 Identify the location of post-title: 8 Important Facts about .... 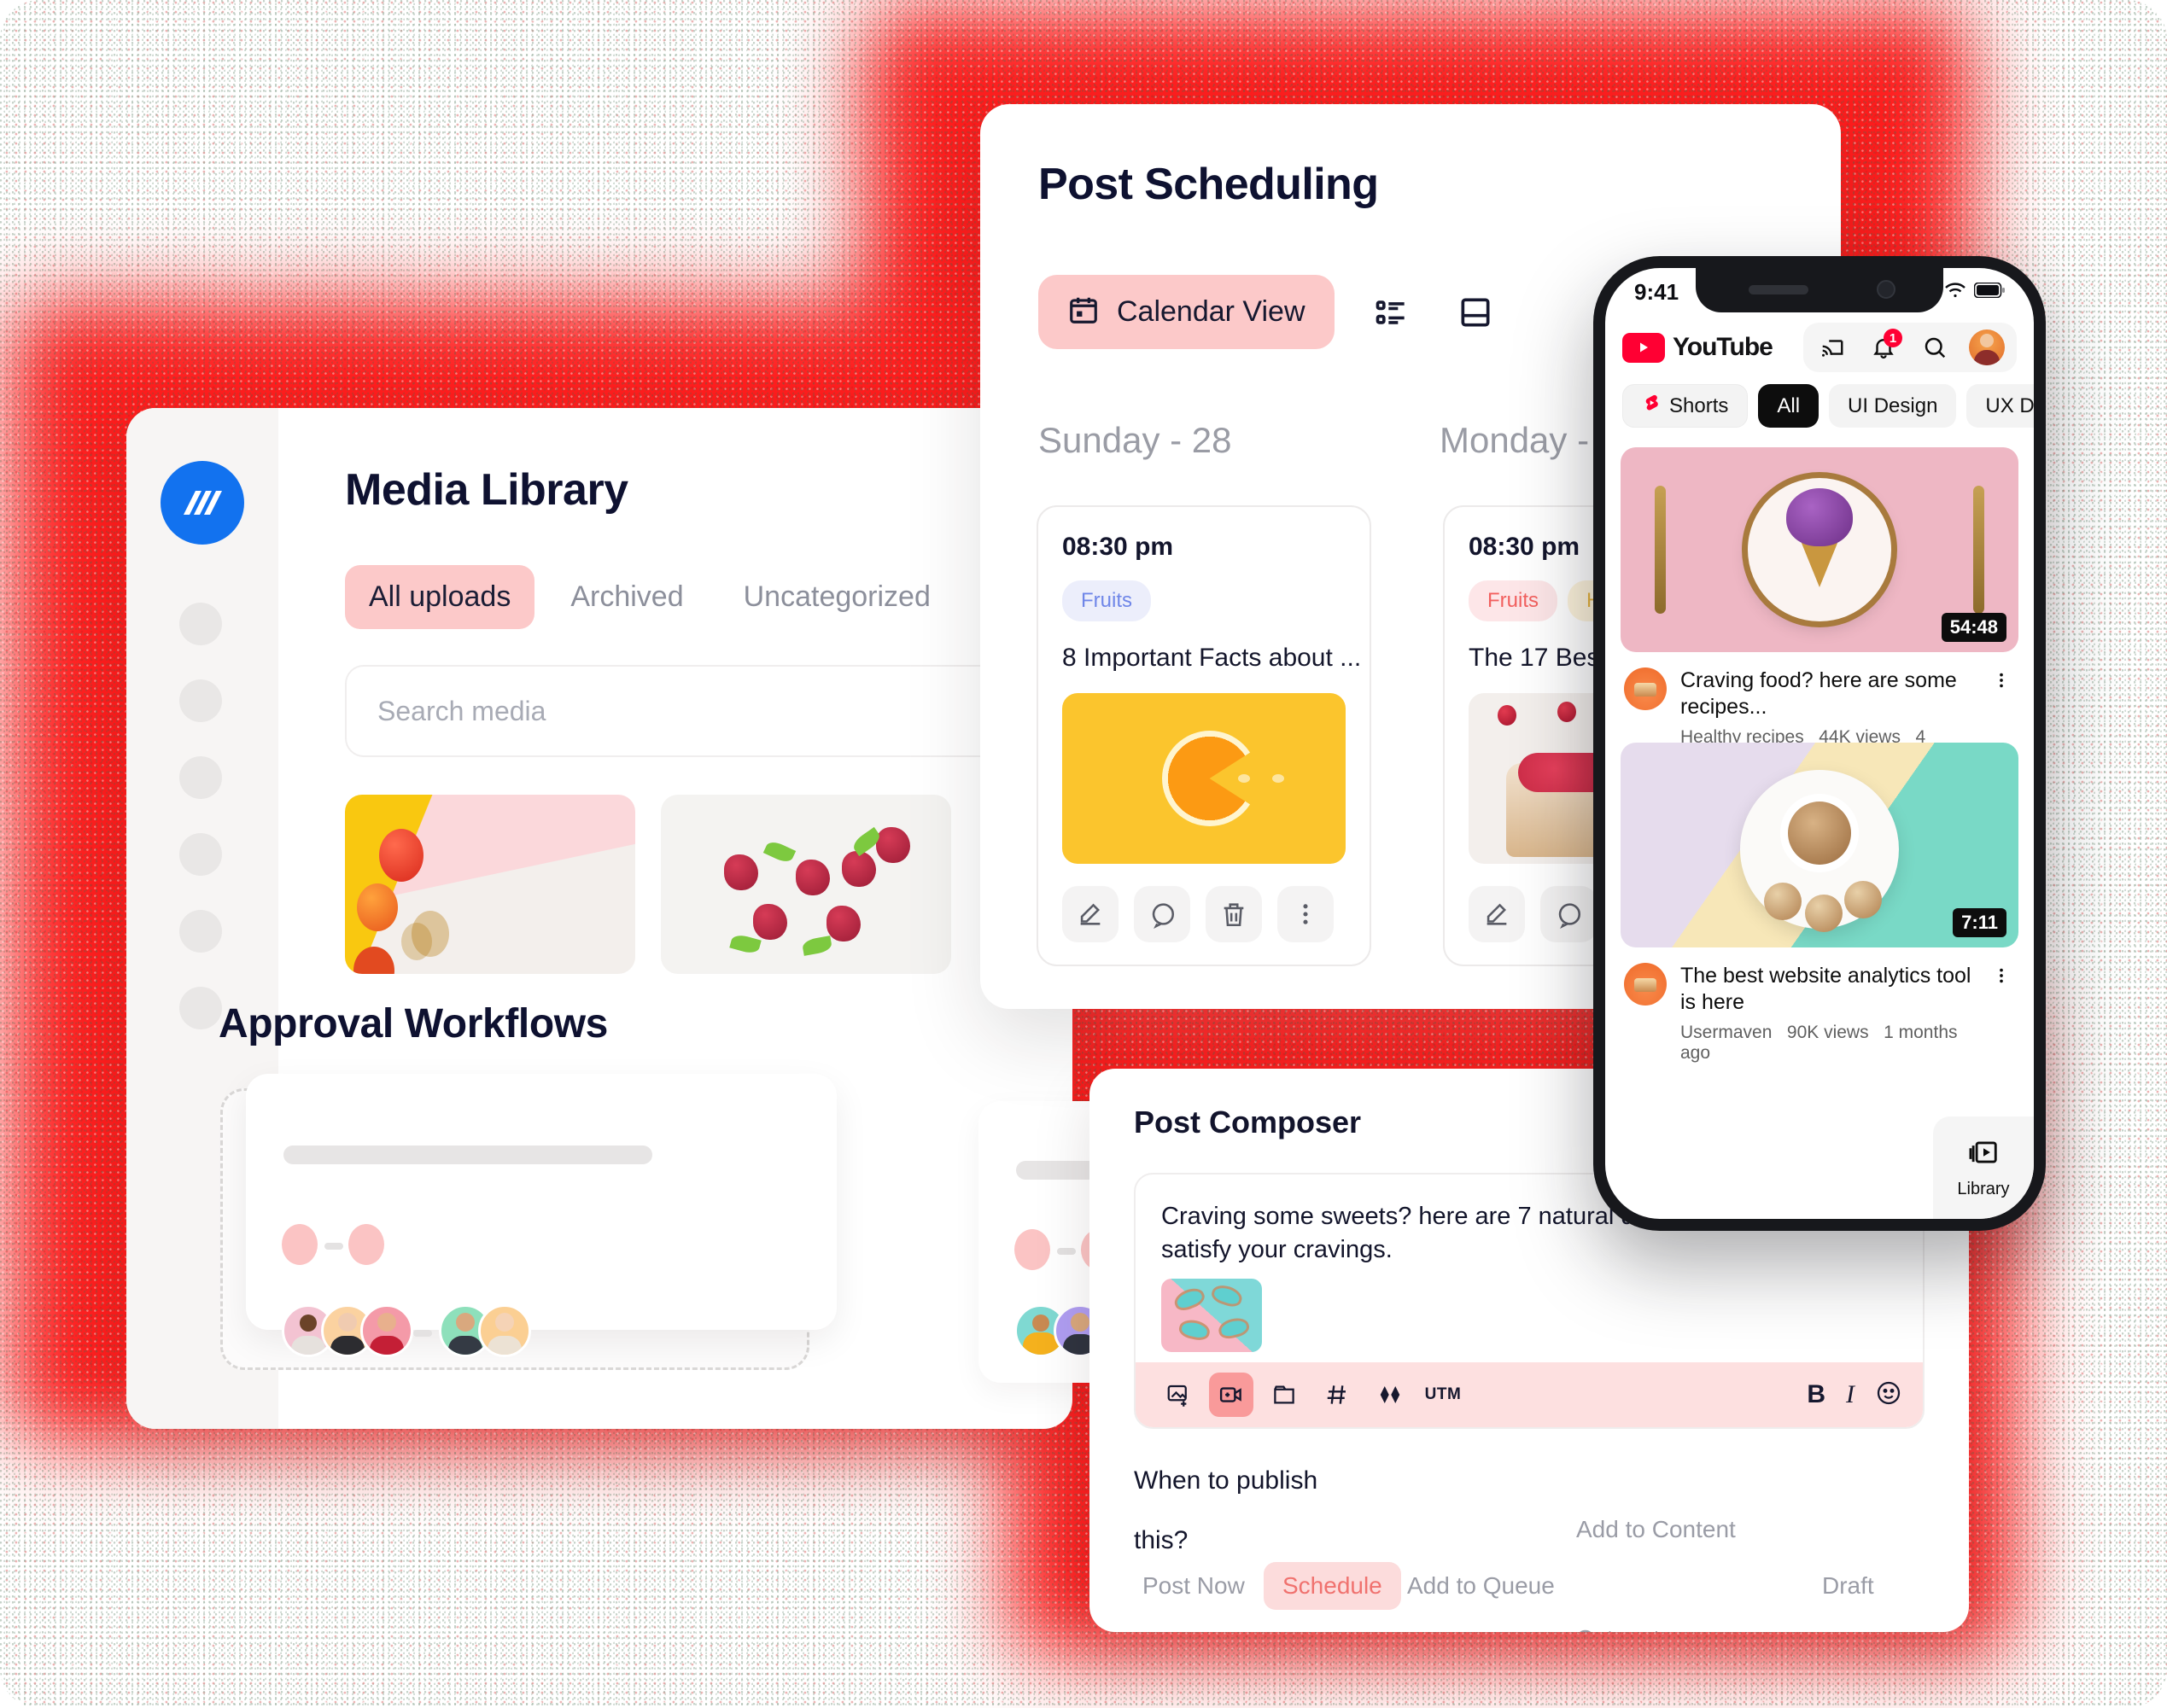
(1212, 658).